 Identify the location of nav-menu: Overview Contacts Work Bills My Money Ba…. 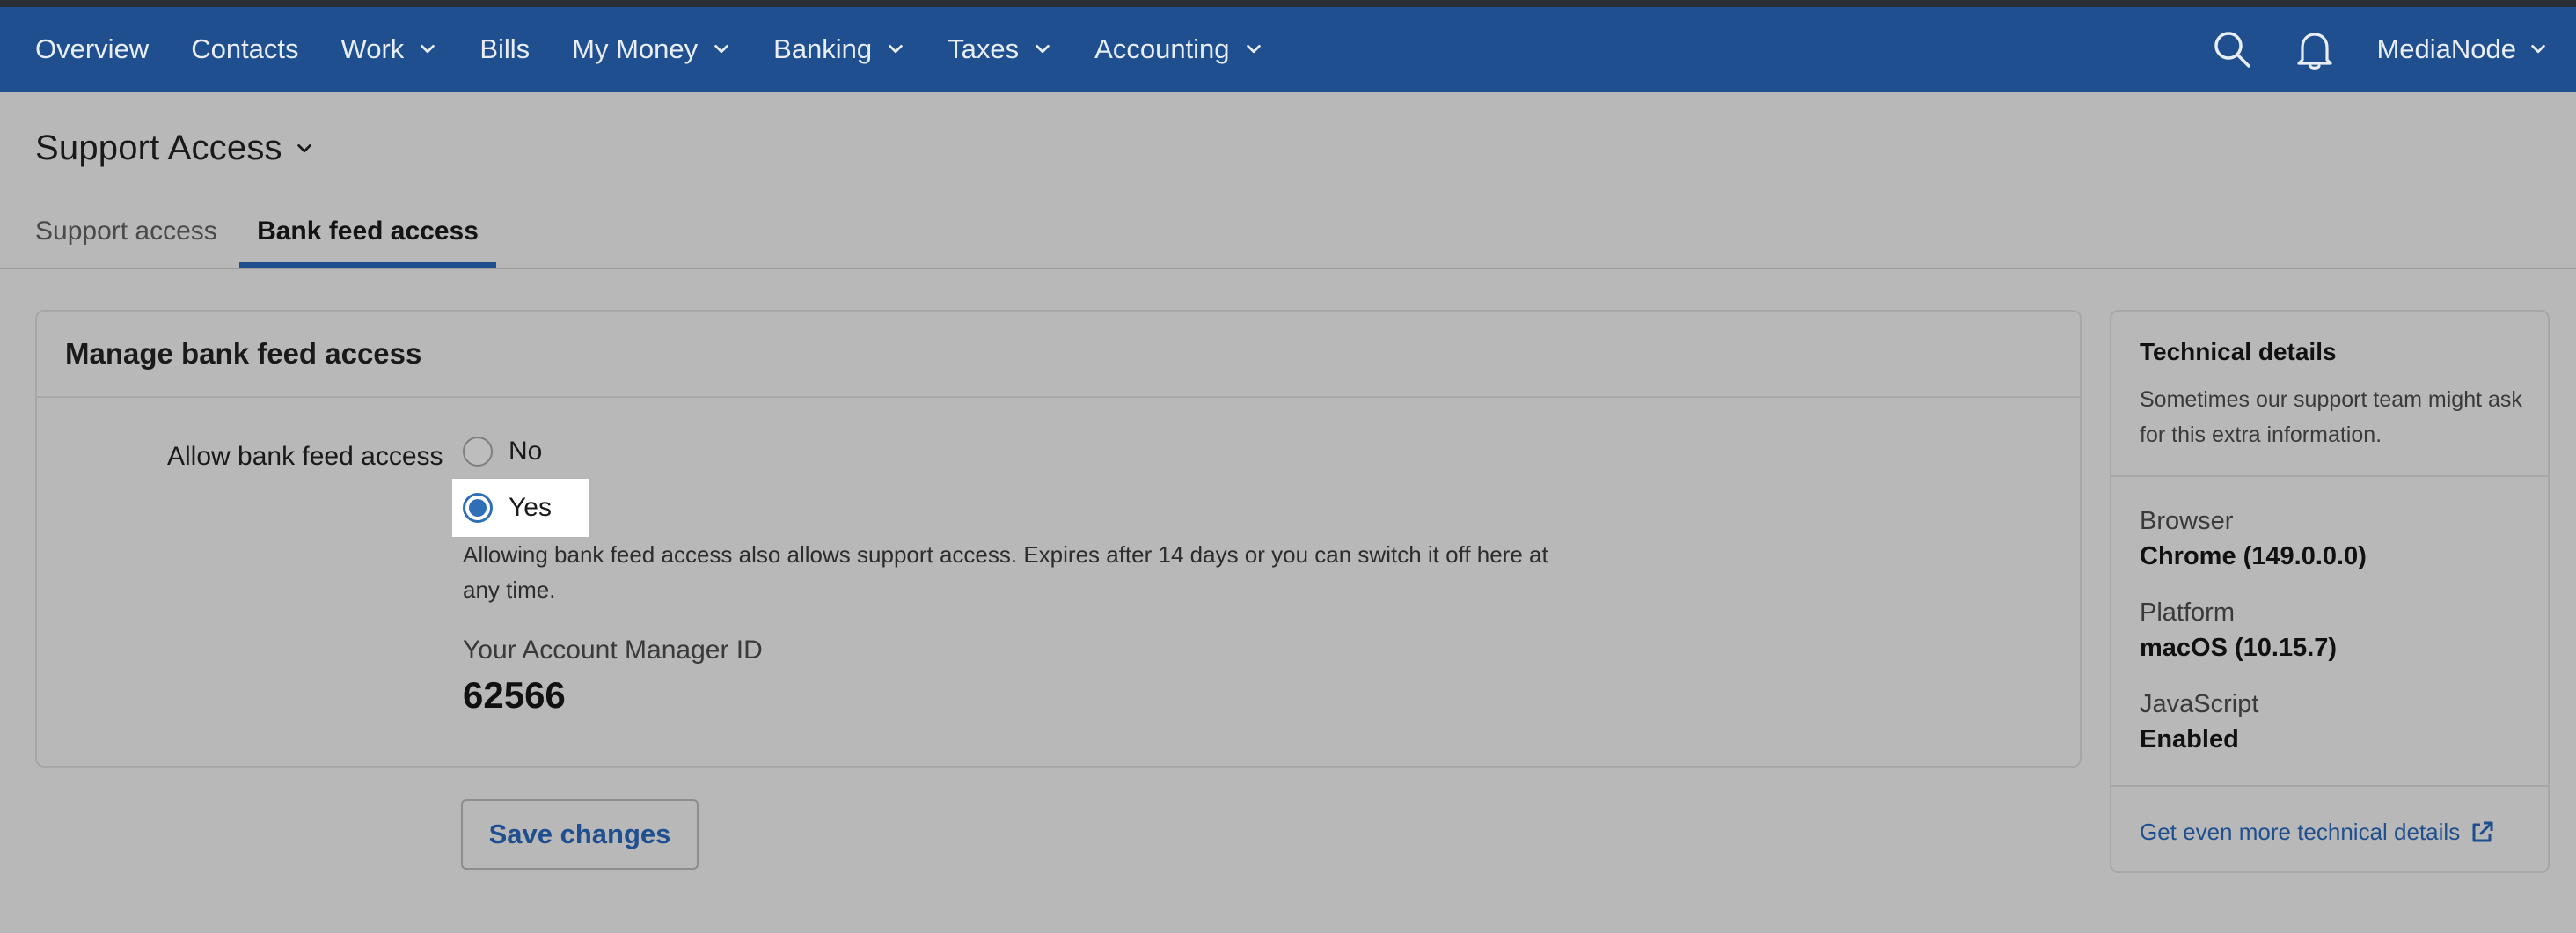
(670, 49).